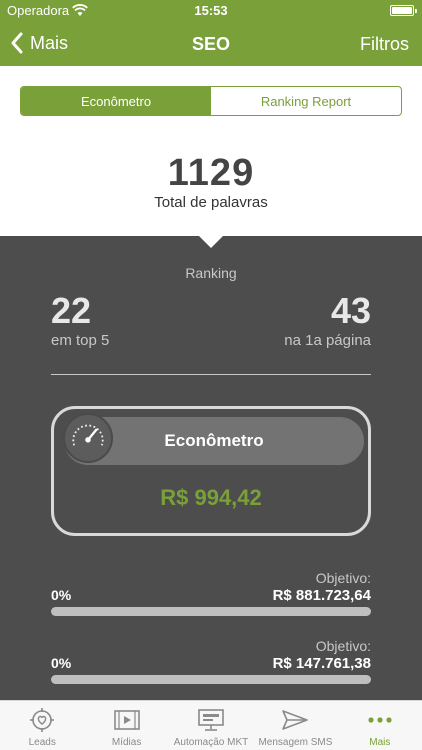 The image size is (422, 750). I want to click on navigation-bar: Mais SEO Filtros, so click(211, 44).